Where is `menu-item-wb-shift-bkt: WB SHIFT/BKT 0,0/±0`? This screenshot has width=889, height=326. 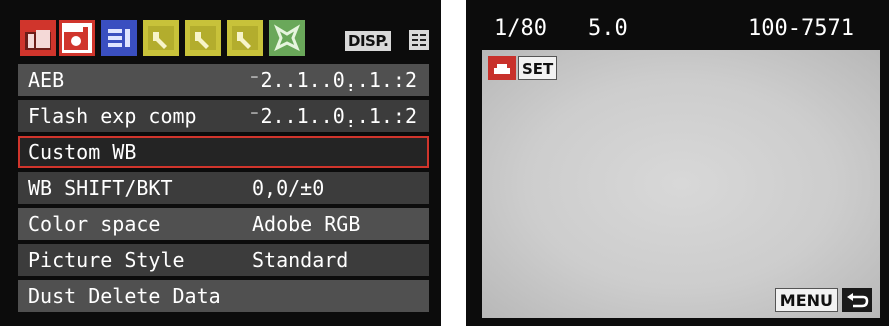 menu-item-wb-shift-bkt: WB SHIFT/BKT 0,0/±0 is located at coordinates (223, 188).